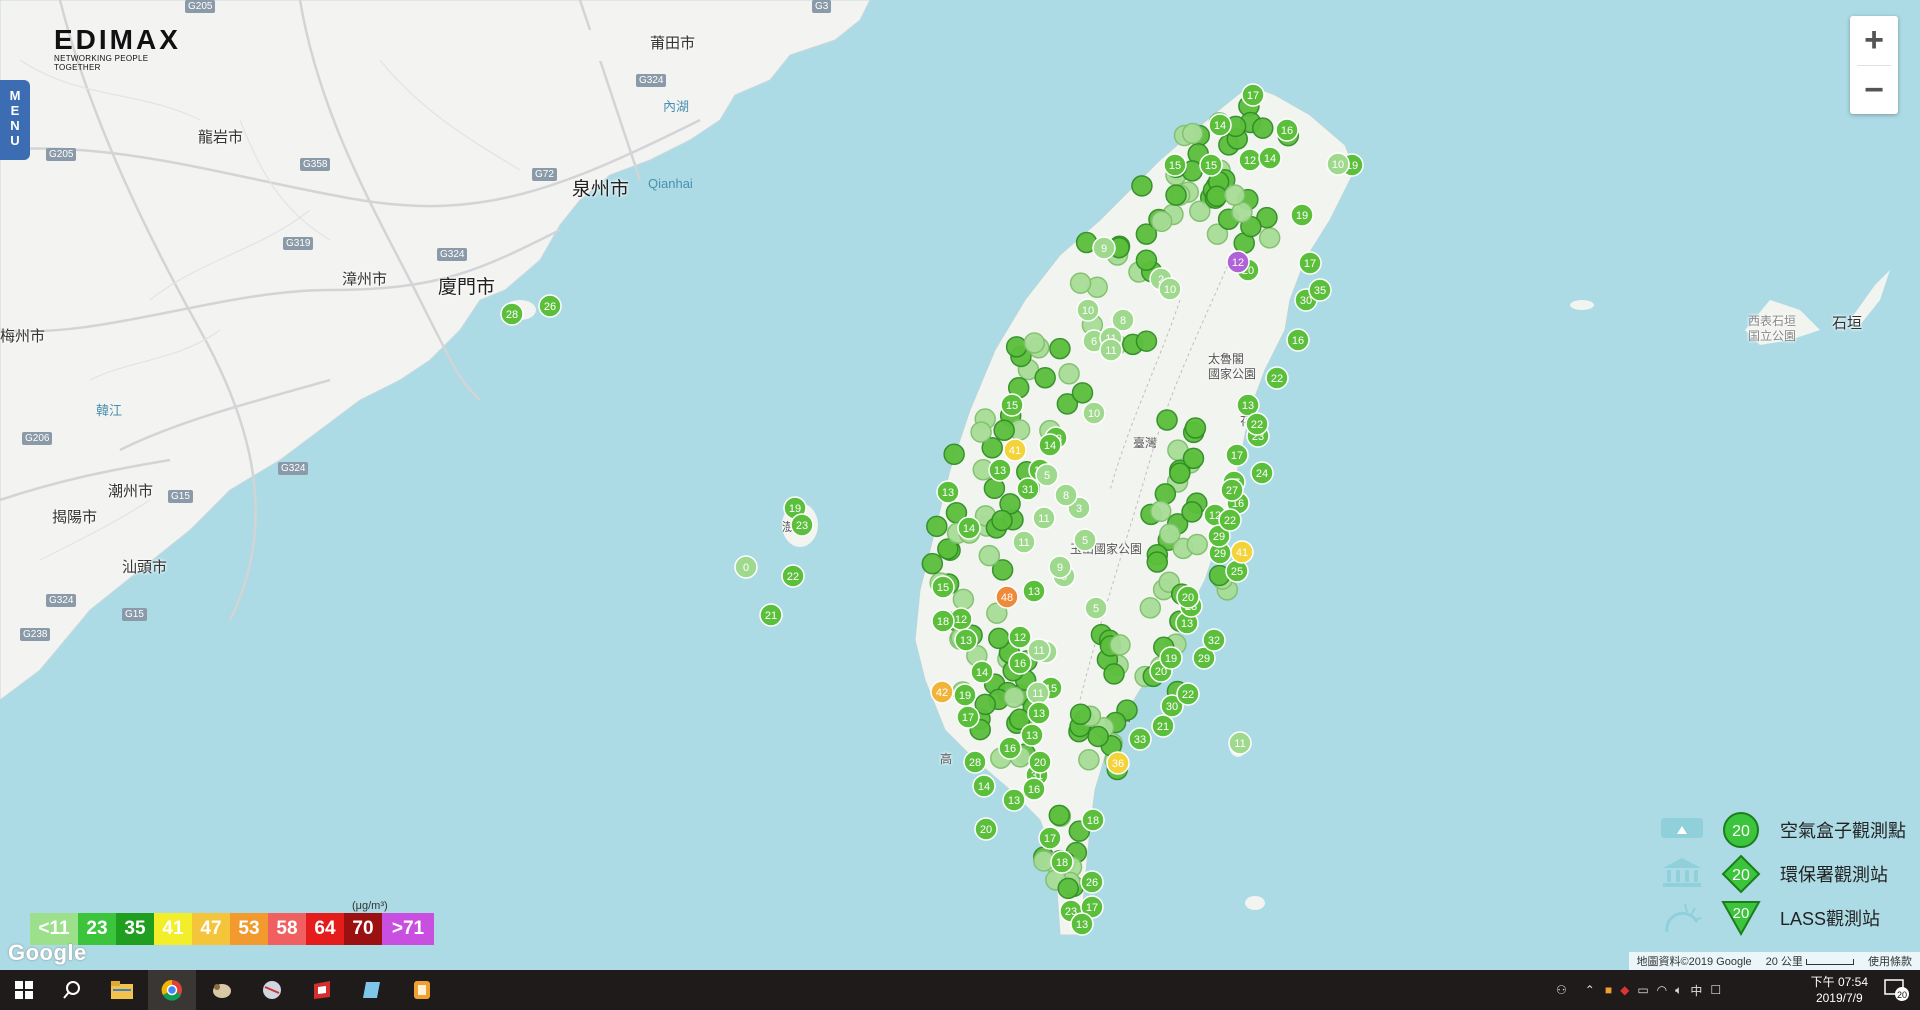  Describe the element at coordinates (72, 990) in the screenshot. I see `search-button` at that location.